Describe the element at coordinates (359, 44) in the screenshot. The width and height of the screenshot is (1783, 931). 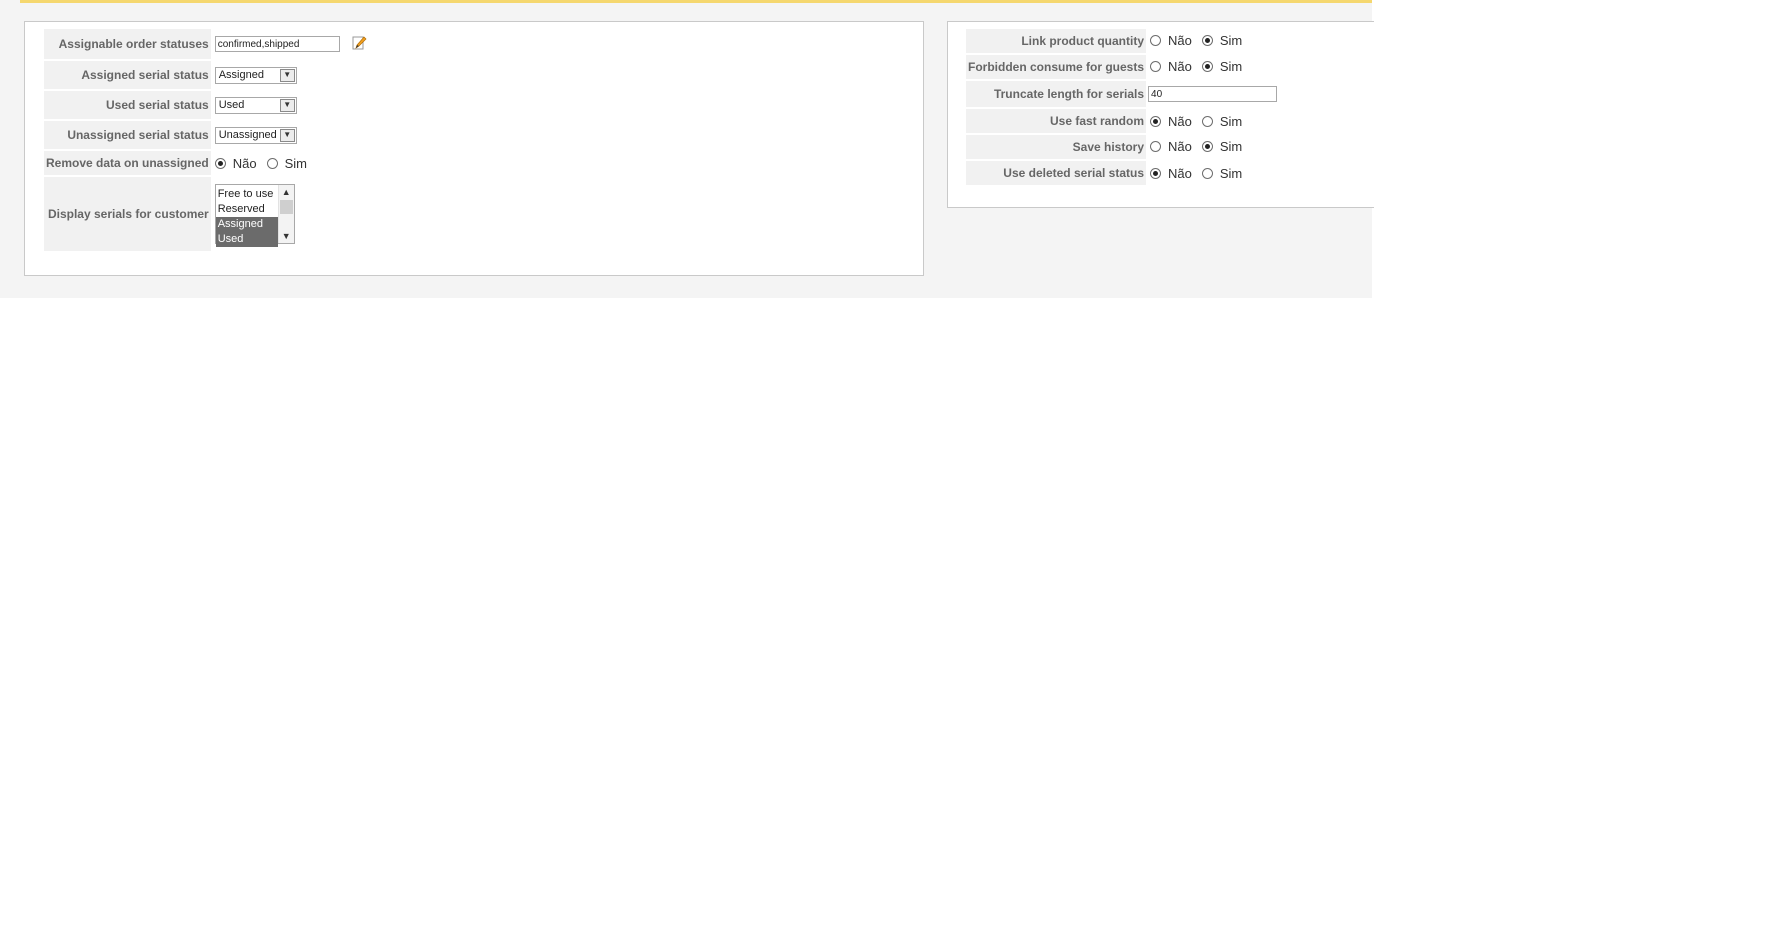
I see `edit-pencil-icon` at that location.